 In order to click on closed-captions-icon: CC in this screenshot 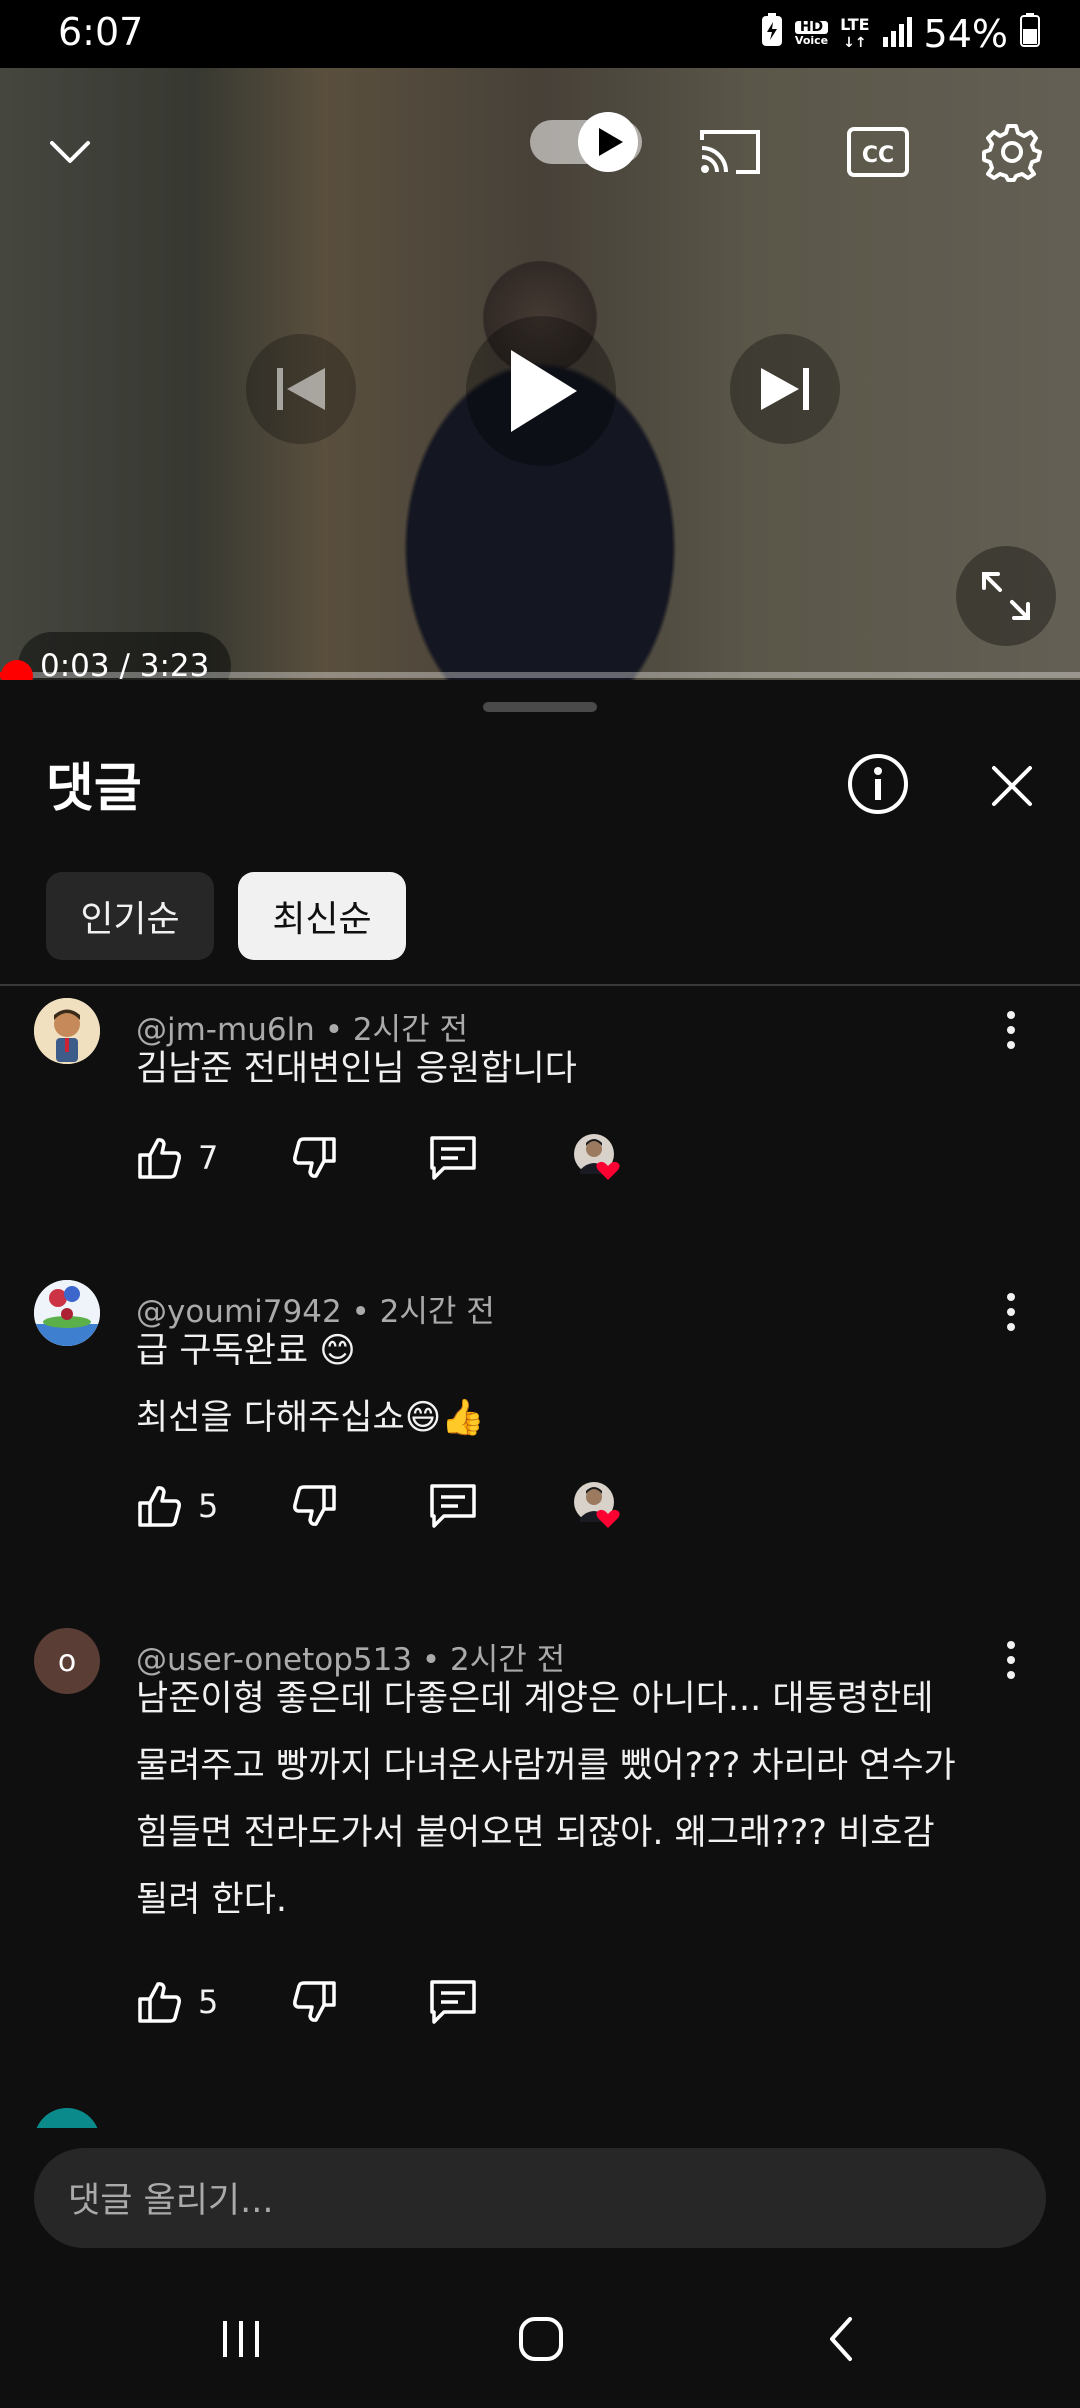, I will do `click(878, 152)`.